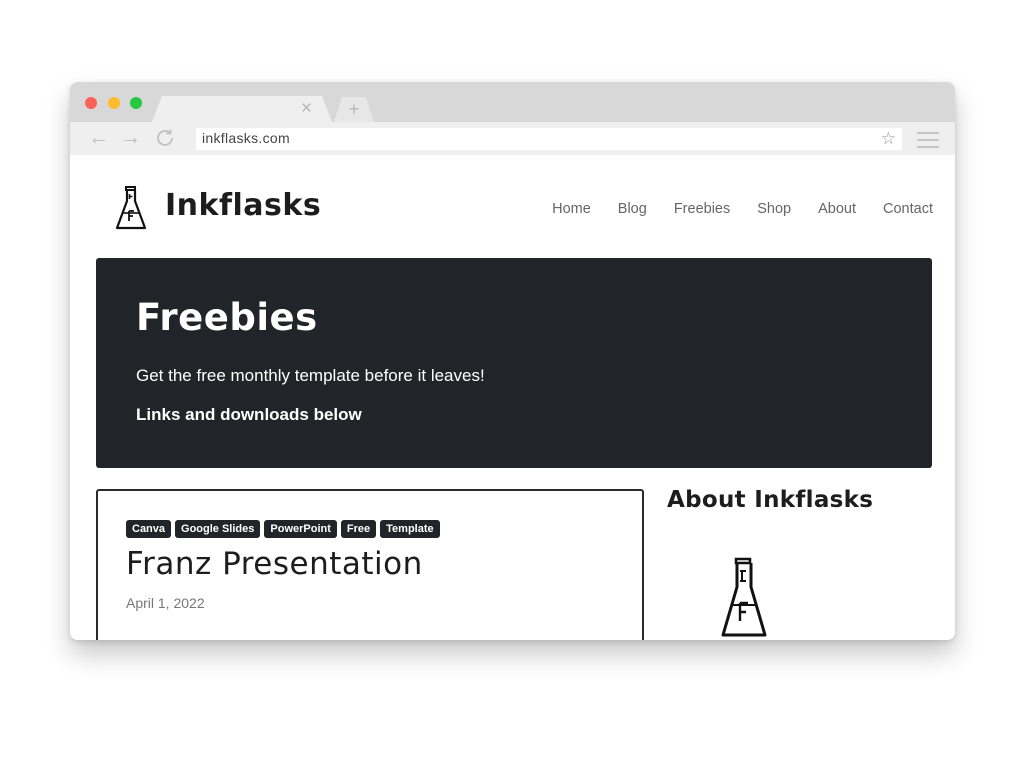 Image resolution: width=1024 pixels, height=768 pixels. I want to click on window-maximize-button, so click(136, 103).